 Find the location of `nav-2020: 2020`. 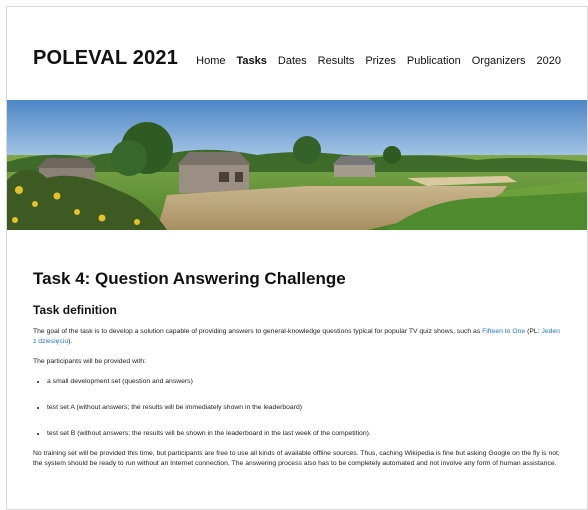

nav-2020: 2020 is located at coordinates (549, 61).